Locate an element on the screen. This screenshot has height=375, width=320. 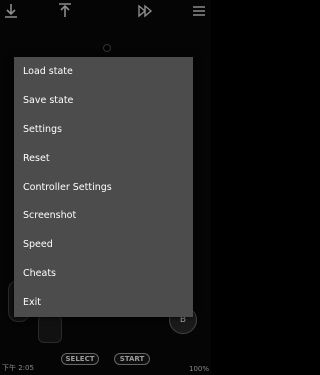
download-icon is located at coordinates (11, 11).